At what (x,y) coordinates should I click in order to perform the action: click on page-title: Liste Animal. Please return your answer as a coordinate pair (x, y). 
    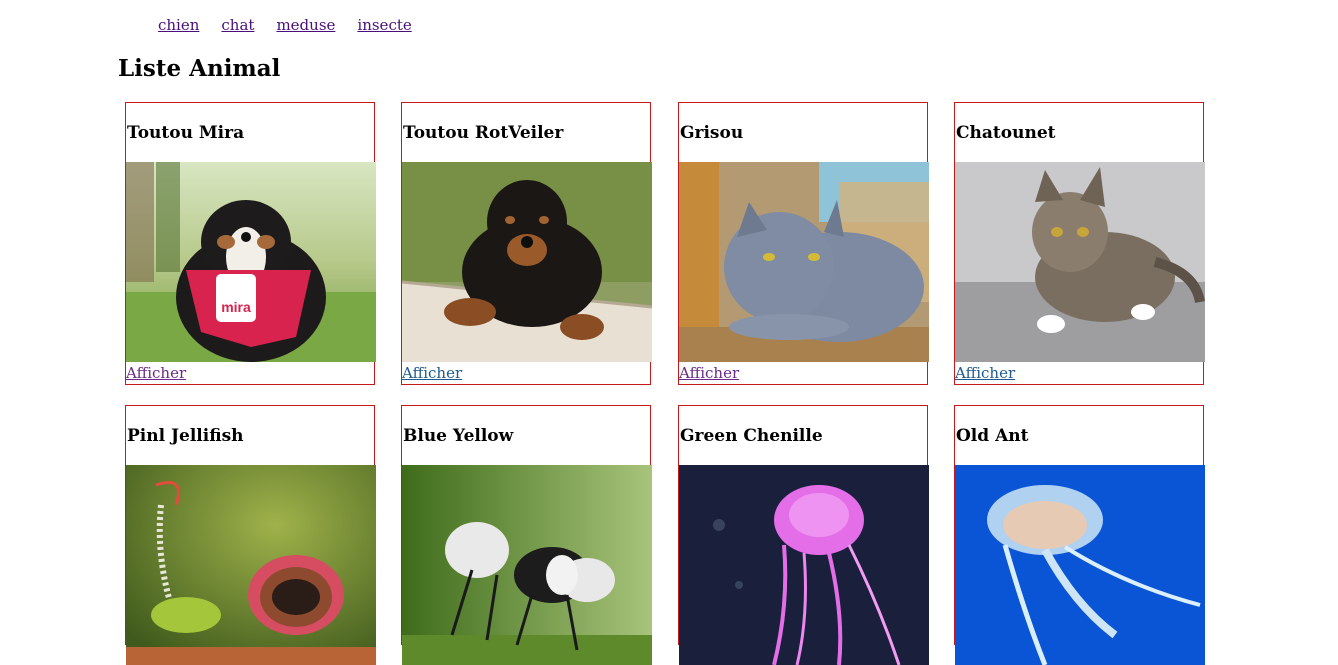
    Looking at the image, I should click on (199, 68).